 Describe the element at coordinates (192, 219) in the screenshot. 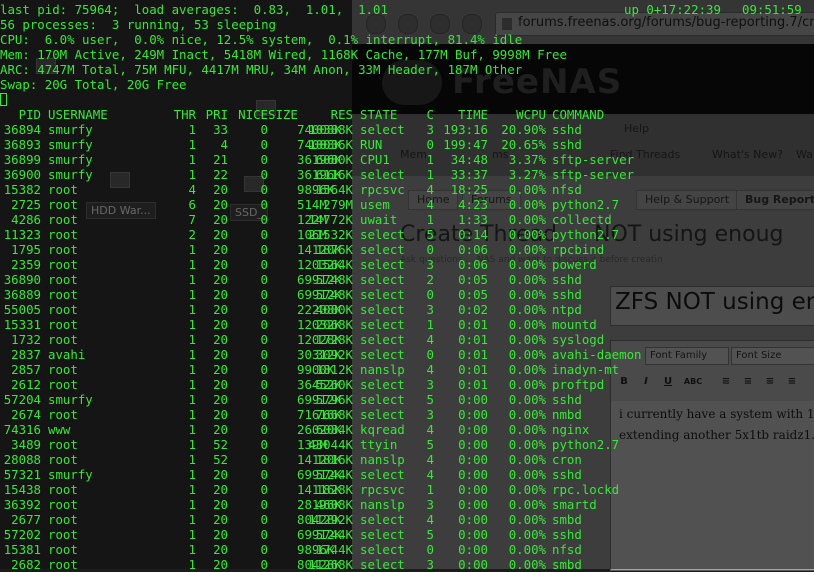

I see `cell-thr: 7` at that location.